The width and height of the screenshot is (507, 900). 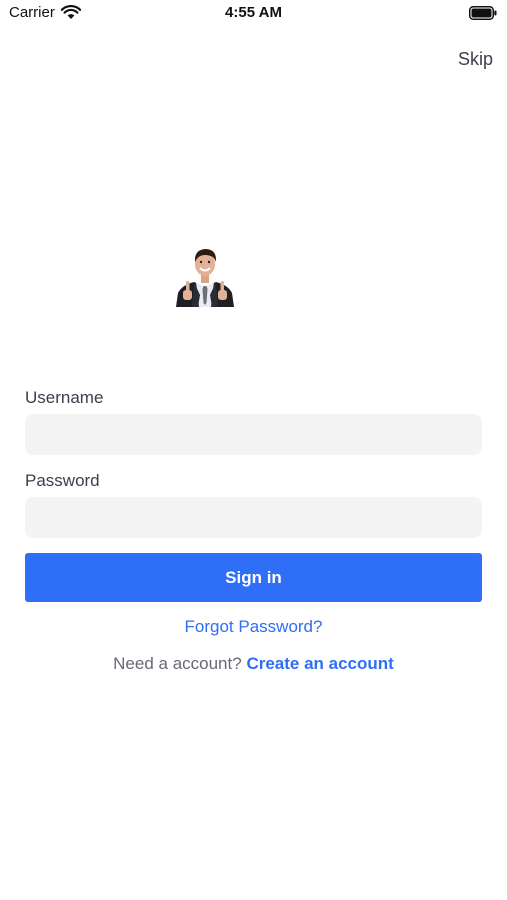 What do you see at coordinates (253, 517) in the screenshot?
I see `password-input` at bounding box center [253, 517].